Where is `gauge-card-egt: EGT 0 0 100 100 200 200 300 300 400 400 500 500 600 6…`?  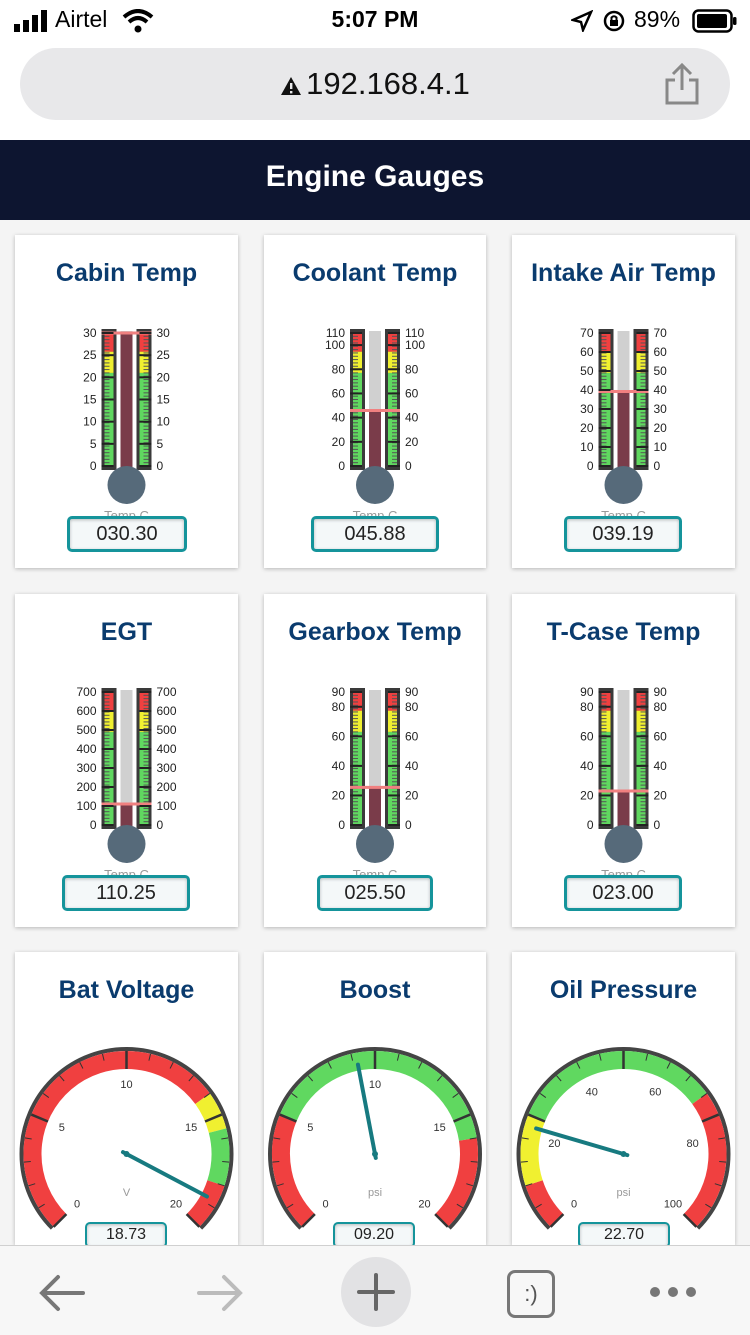 gauge-card-egt: EGT 0 0 100 100 200 200 300 300 400 400 500 500 600 6… is located at coordinates (126, 760).